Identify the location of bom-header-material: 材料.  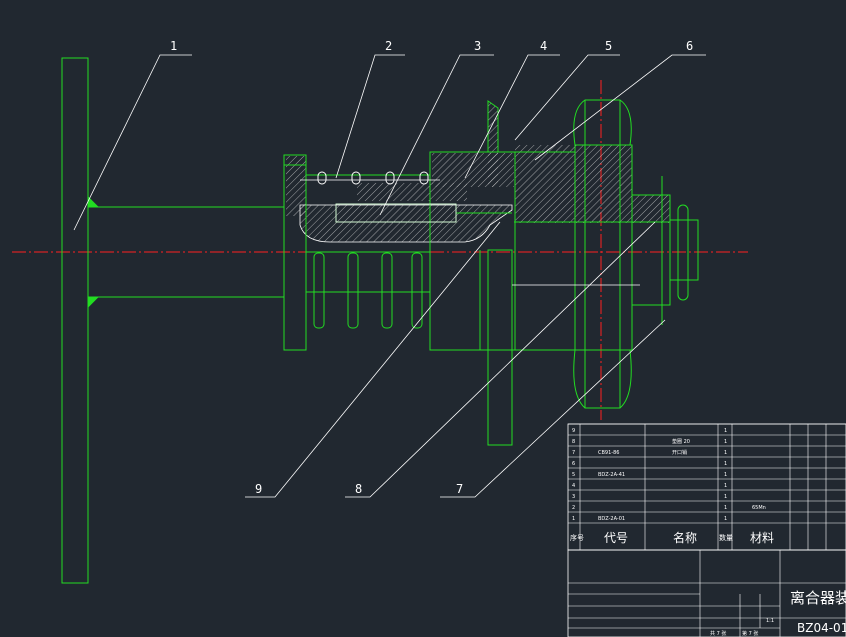
(762, 538).